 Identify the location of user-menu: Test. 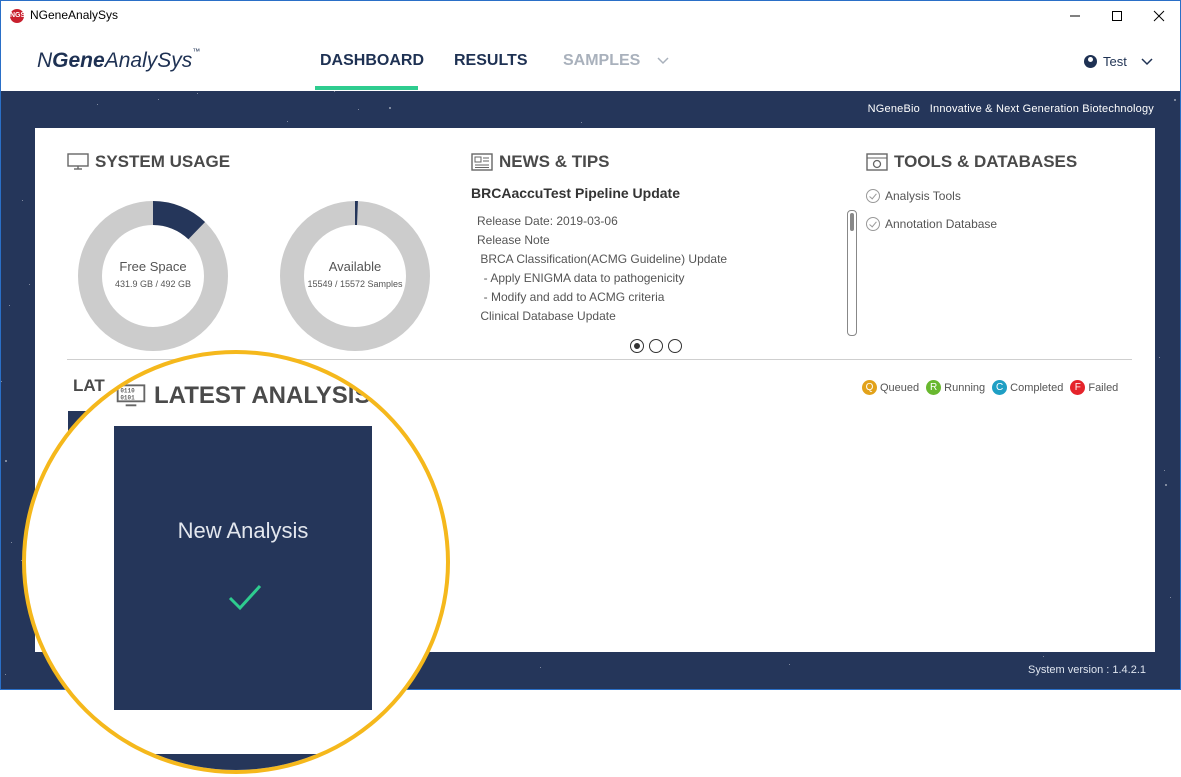
(1118, 61).